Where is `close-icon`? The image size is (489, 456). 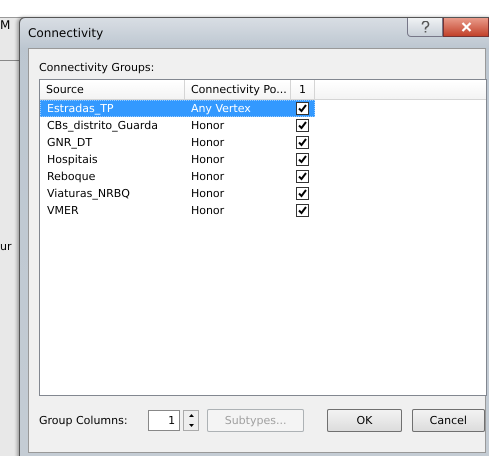
close-icon is located at coordinates (466, 27).